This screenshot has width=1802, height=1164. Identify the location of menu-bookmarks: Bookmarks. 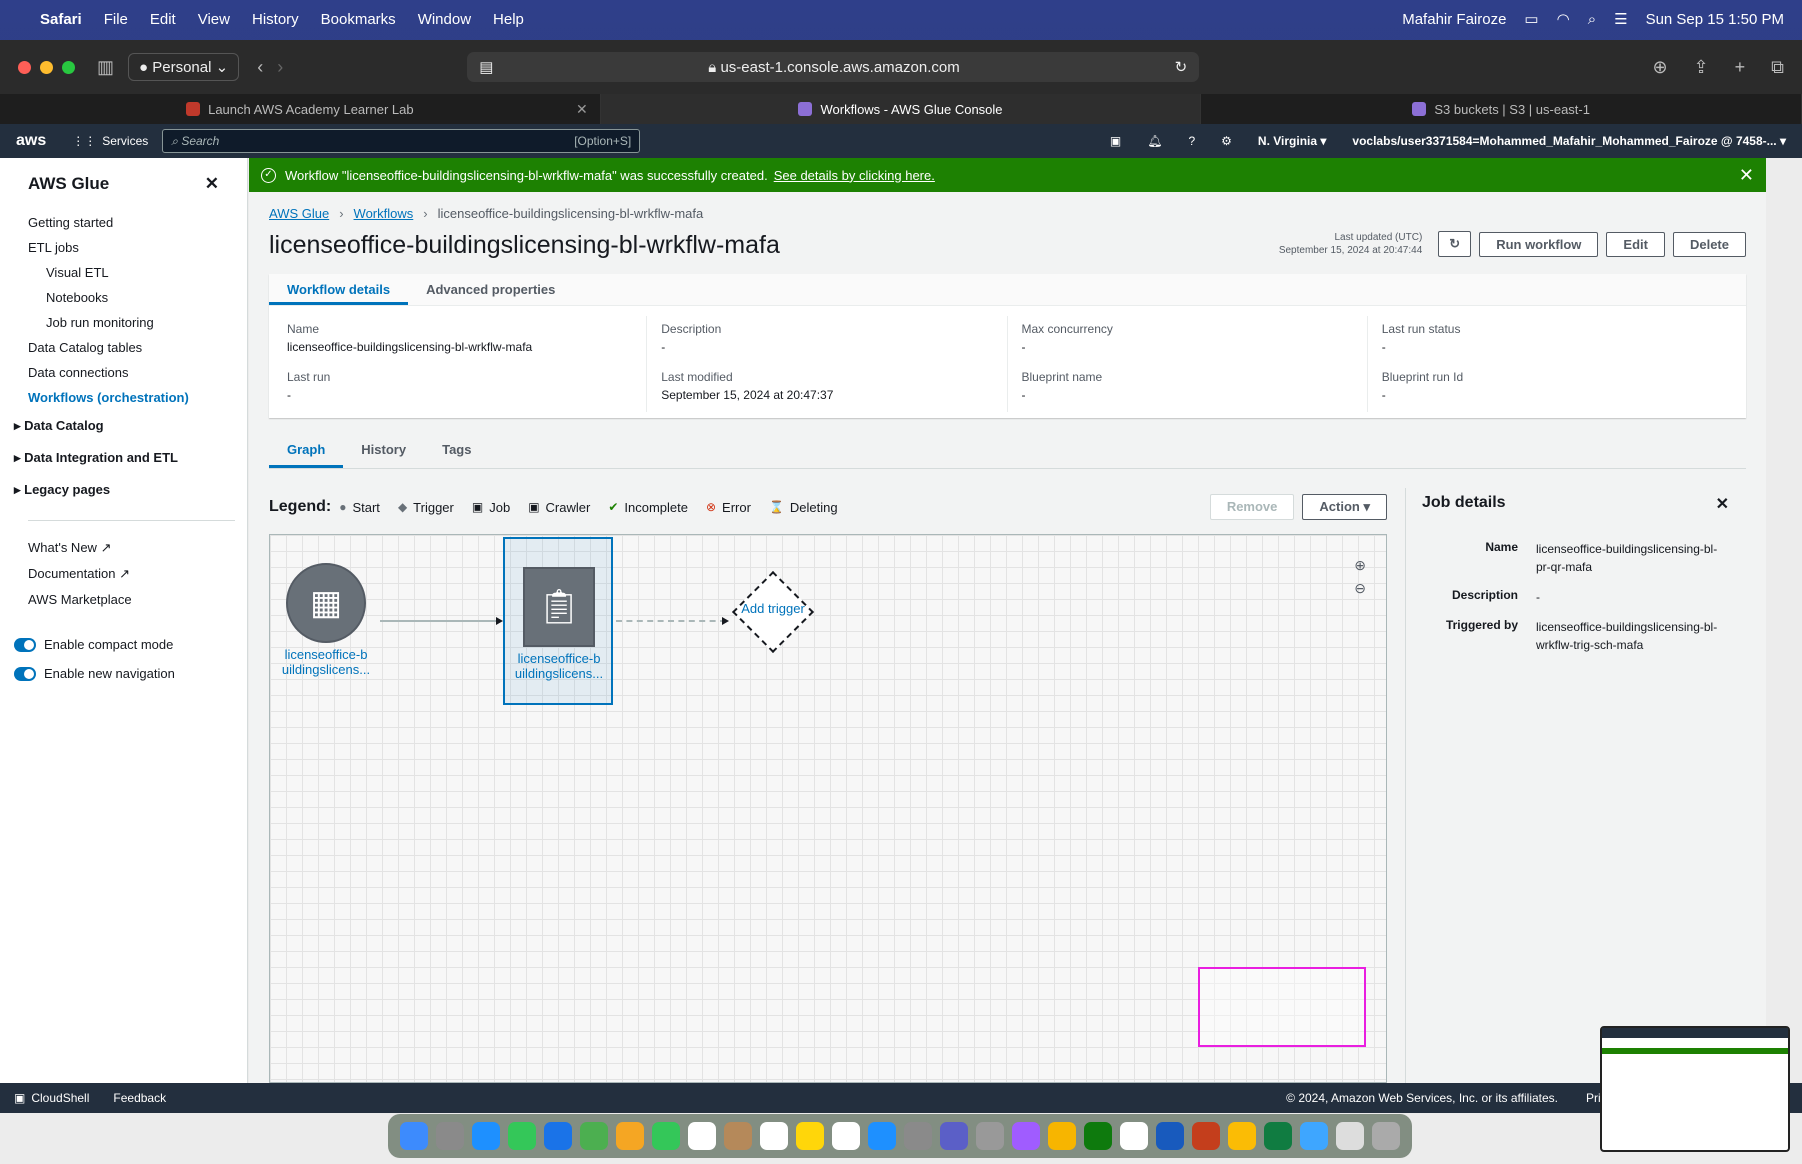
(358, 19).